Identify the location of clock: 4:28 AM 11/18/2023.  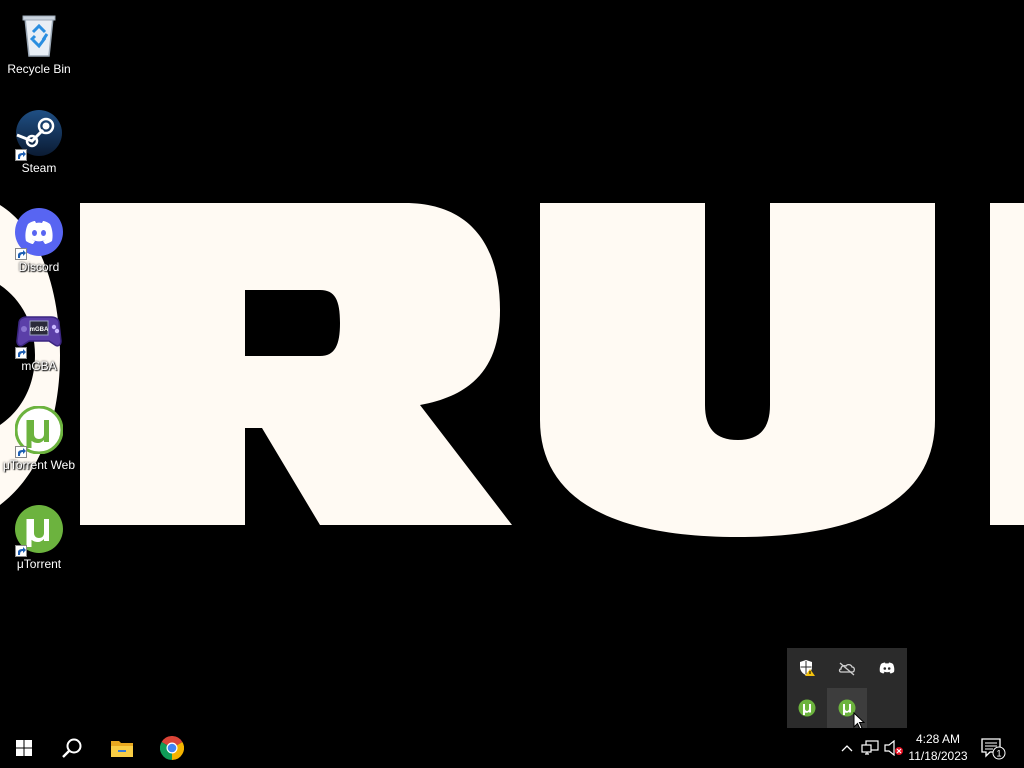
(938, 748).